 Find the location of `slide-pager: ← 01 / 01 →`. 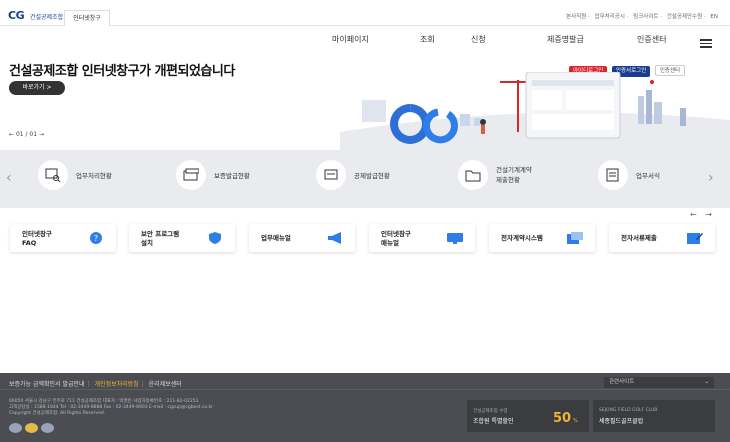

slide-pager: ← 01 / 01 → is located at coordinates (26, 134).